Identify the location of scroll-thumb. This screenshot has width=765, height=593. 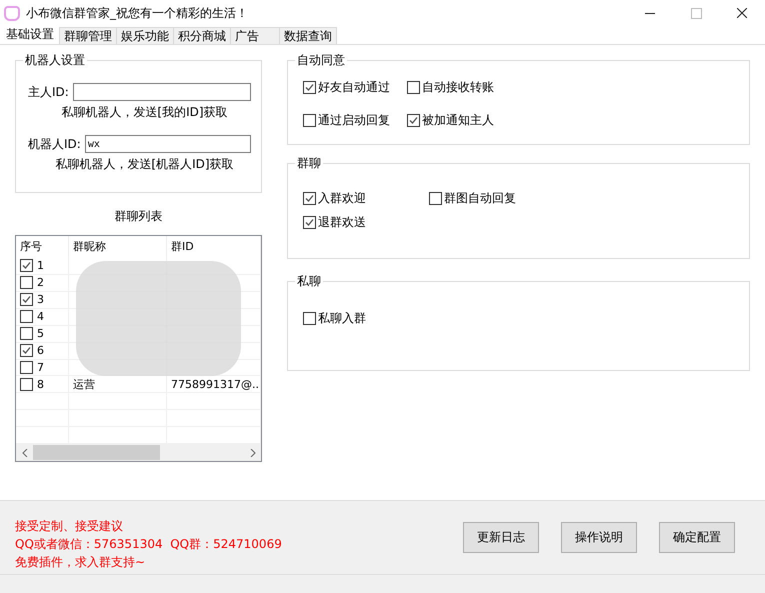
(96, 452).